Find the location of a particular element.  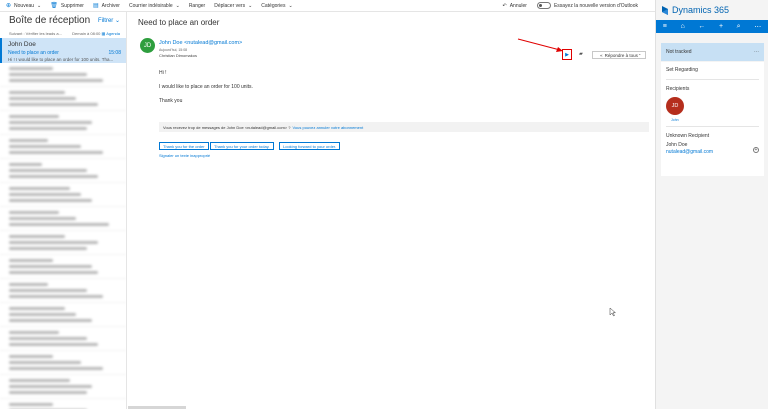

quick-reply-1: Thank you for the order is located at coordinates (184, 146).